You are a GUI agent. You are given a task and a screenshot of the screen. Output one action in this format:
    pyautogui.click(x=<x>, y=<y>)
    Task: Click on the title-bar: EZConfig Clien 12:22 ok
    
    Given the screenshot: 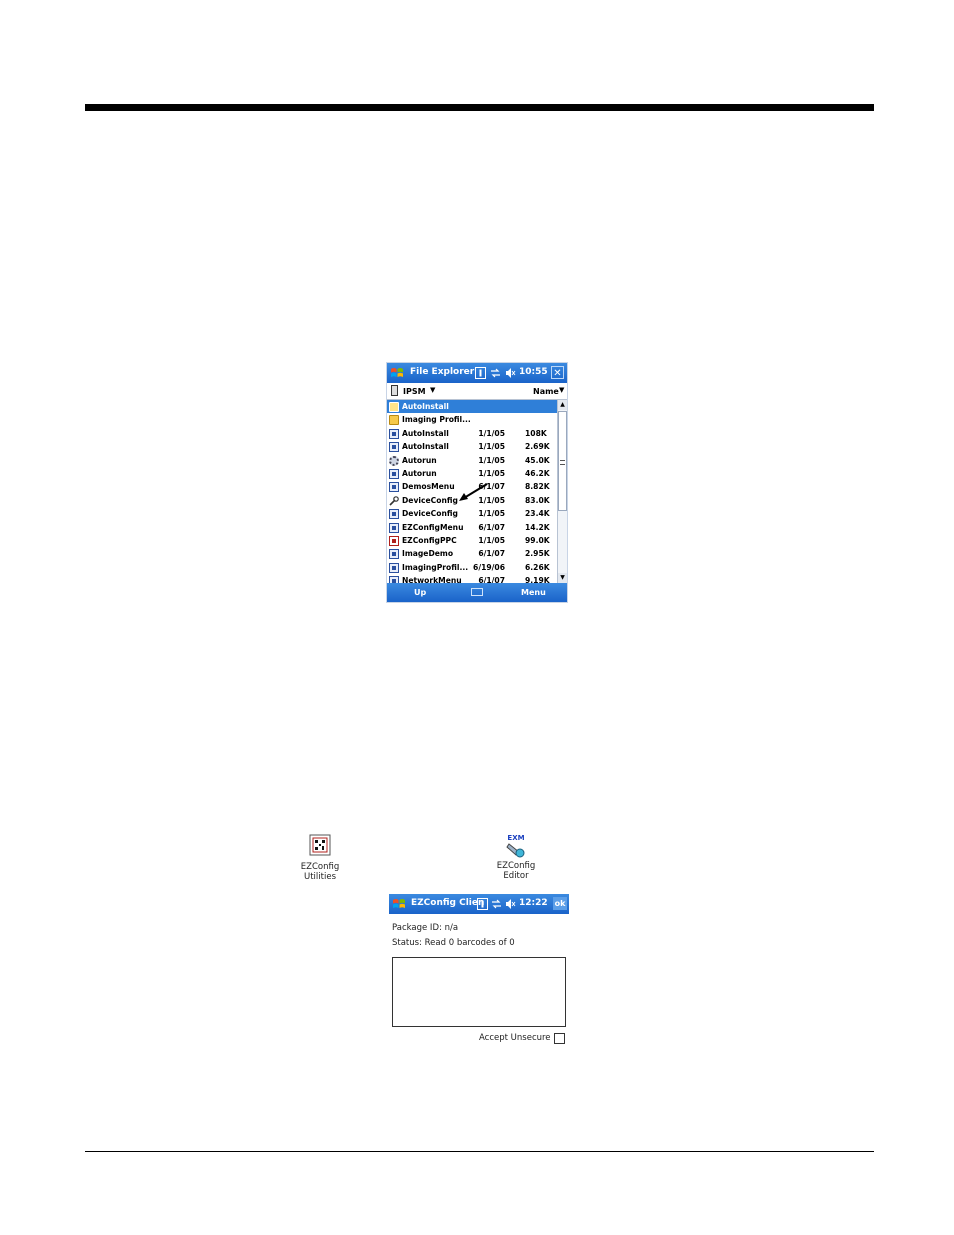 What is the action you would take?
    pyautogui.click(x=479, y=904)
    